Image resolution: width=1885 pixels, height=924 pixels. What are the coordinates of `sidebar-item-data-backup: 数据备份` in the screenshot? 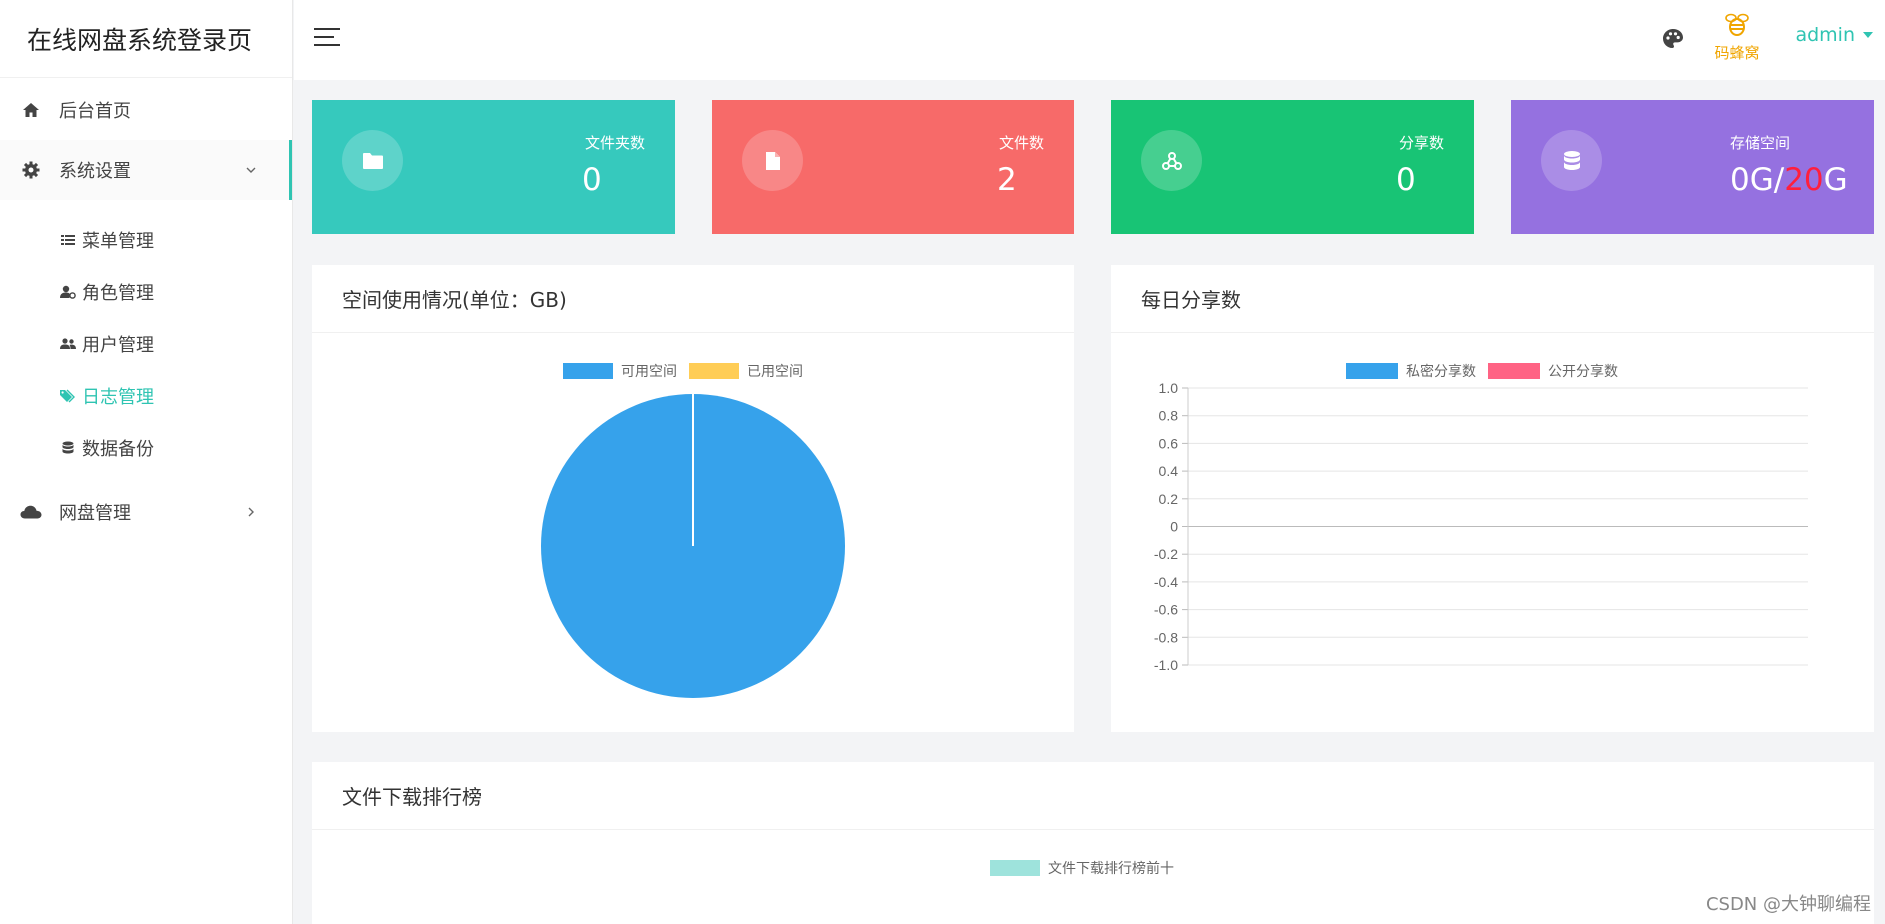 It's located at (146, 448).